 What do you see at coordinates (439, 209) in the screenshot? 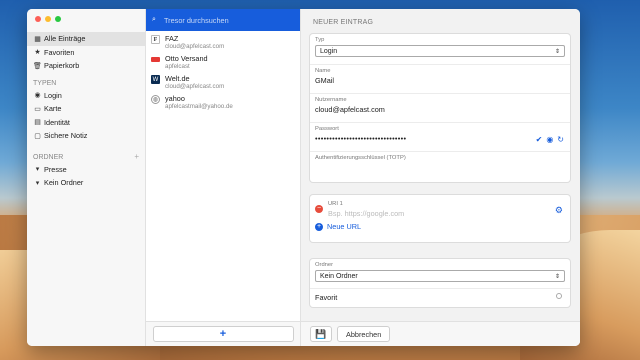
I see `uri-field: − URI 1 Bsp. https://google.com ⚙` at bounding box center [439, 209].